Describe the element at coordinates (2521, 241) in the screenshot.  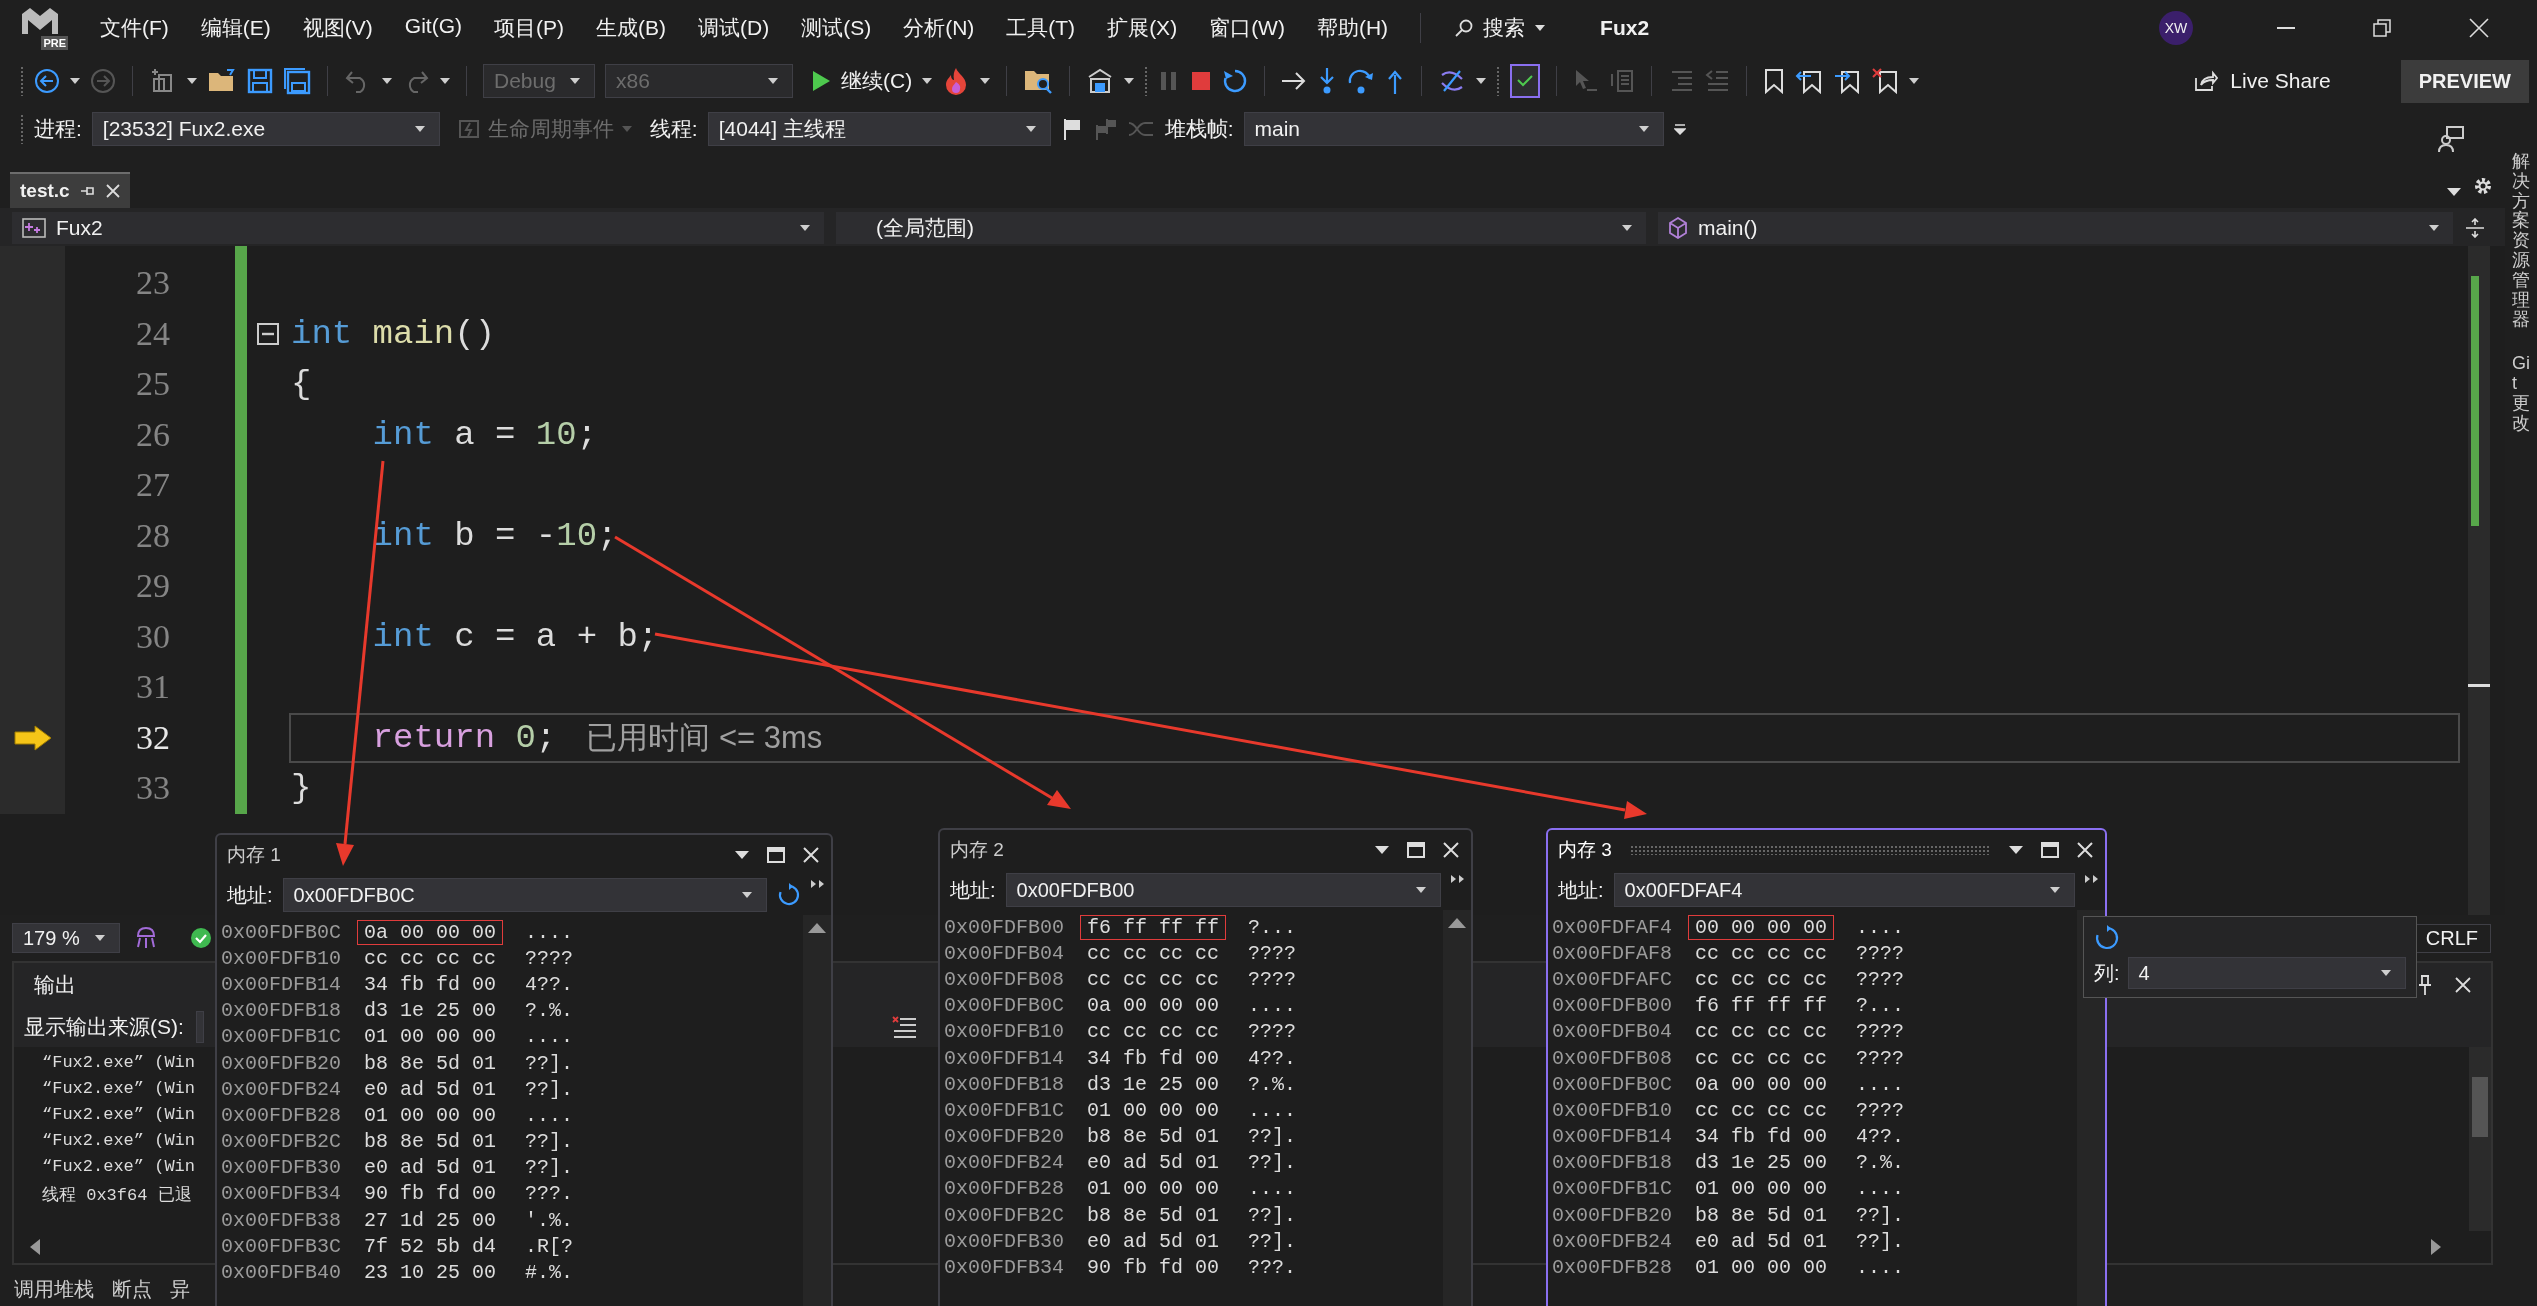
I see `side-tab: 解决方案资源管理器` at that location.